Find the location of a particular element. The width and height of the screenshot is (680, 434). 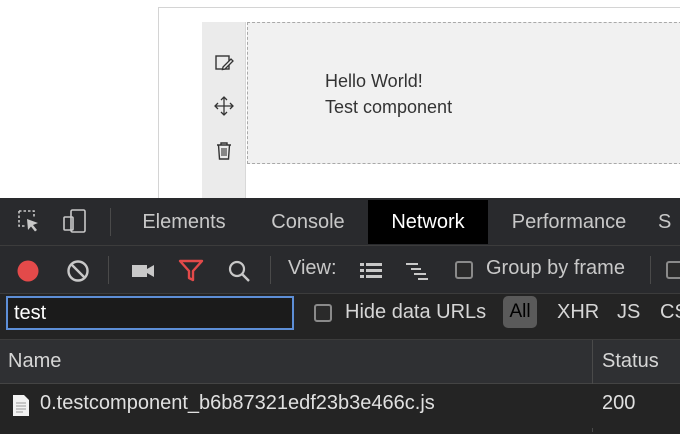

edit-icon is located at coordinates (224, 63).